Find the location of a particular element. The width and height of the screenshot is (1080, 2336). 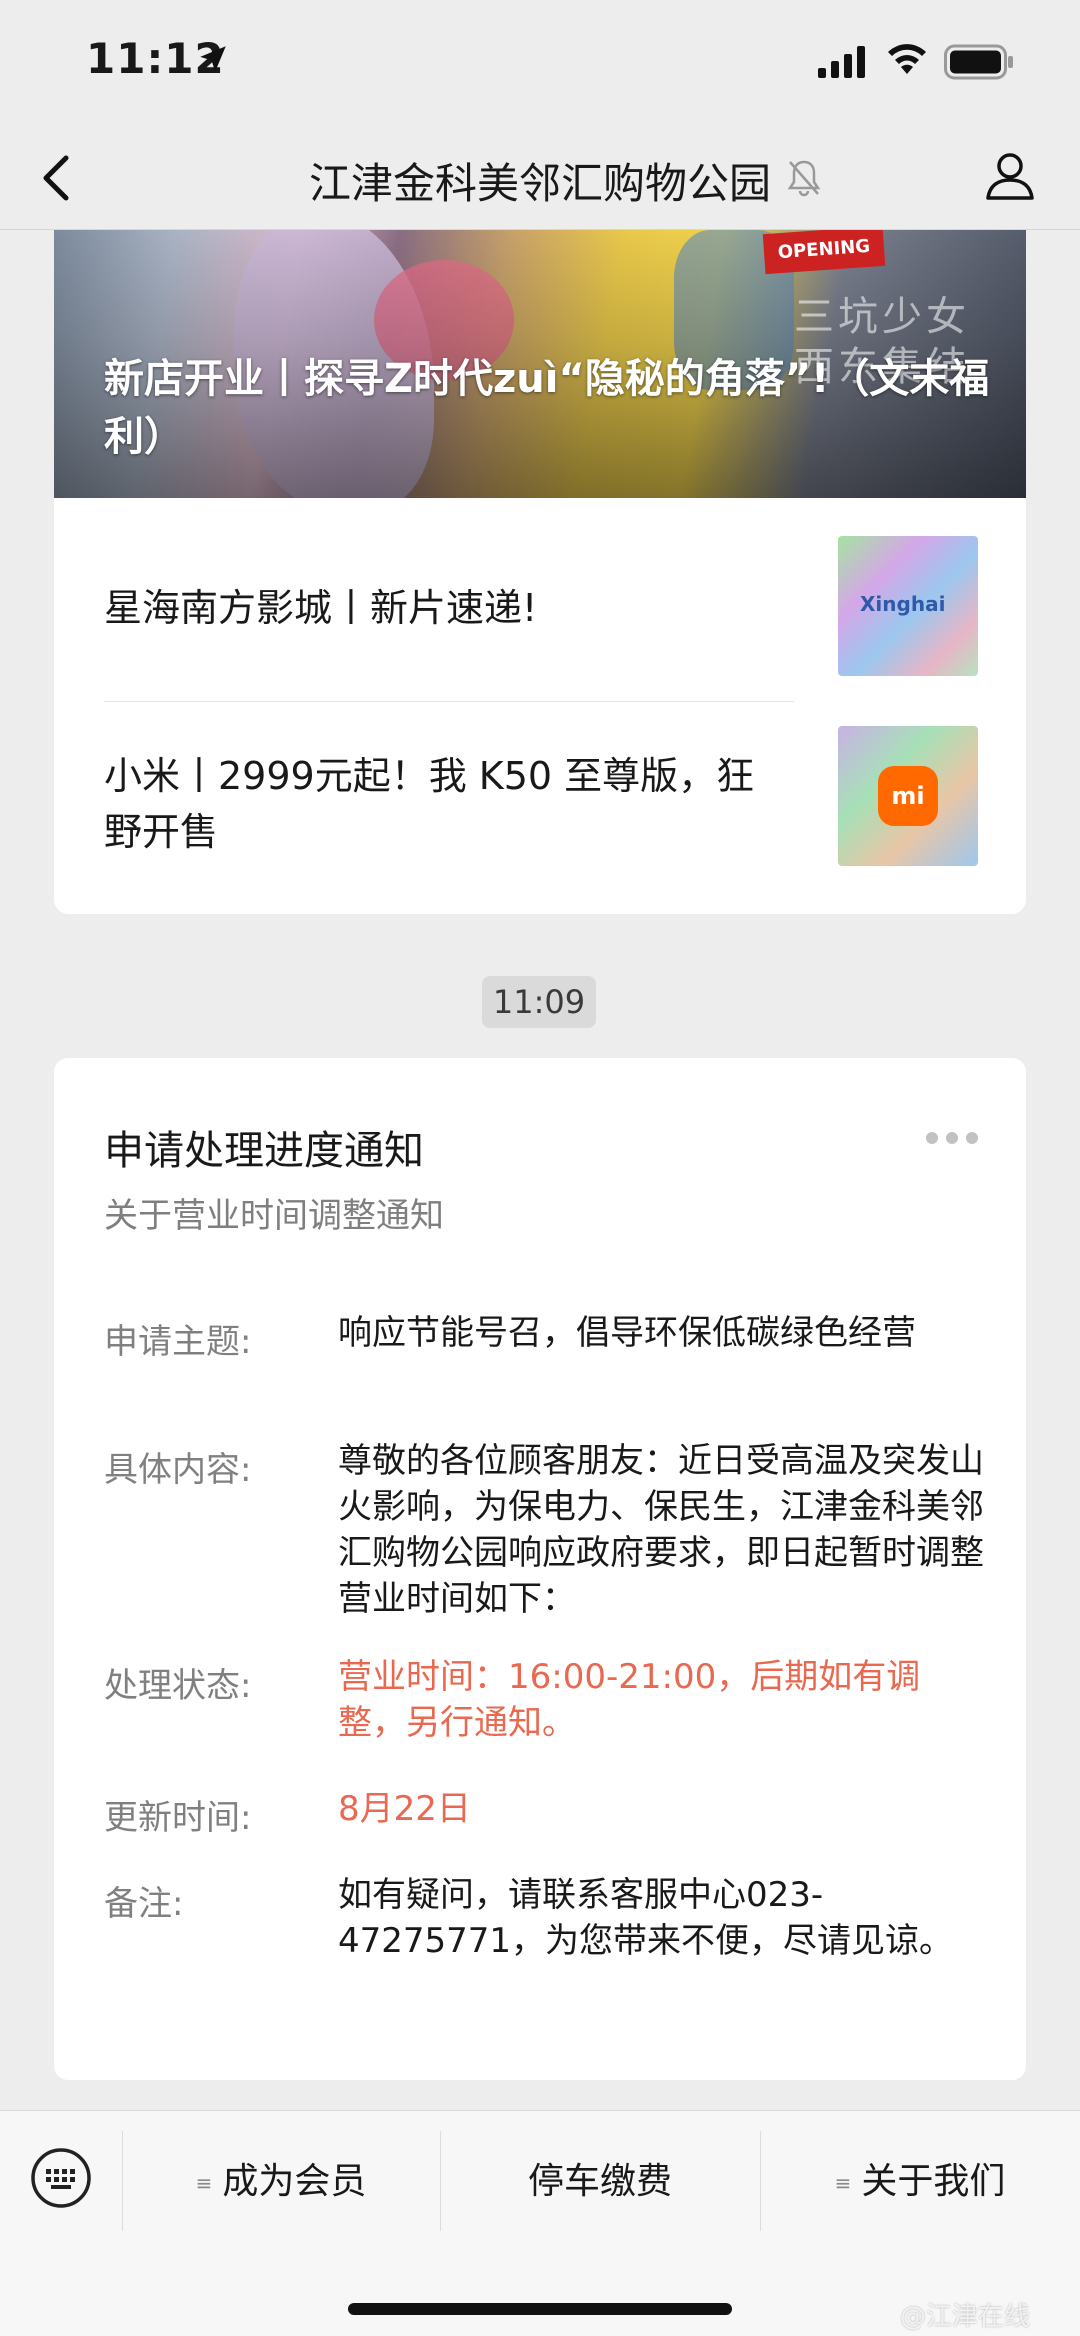

home-indicator is located at coordinates (540, 2309).